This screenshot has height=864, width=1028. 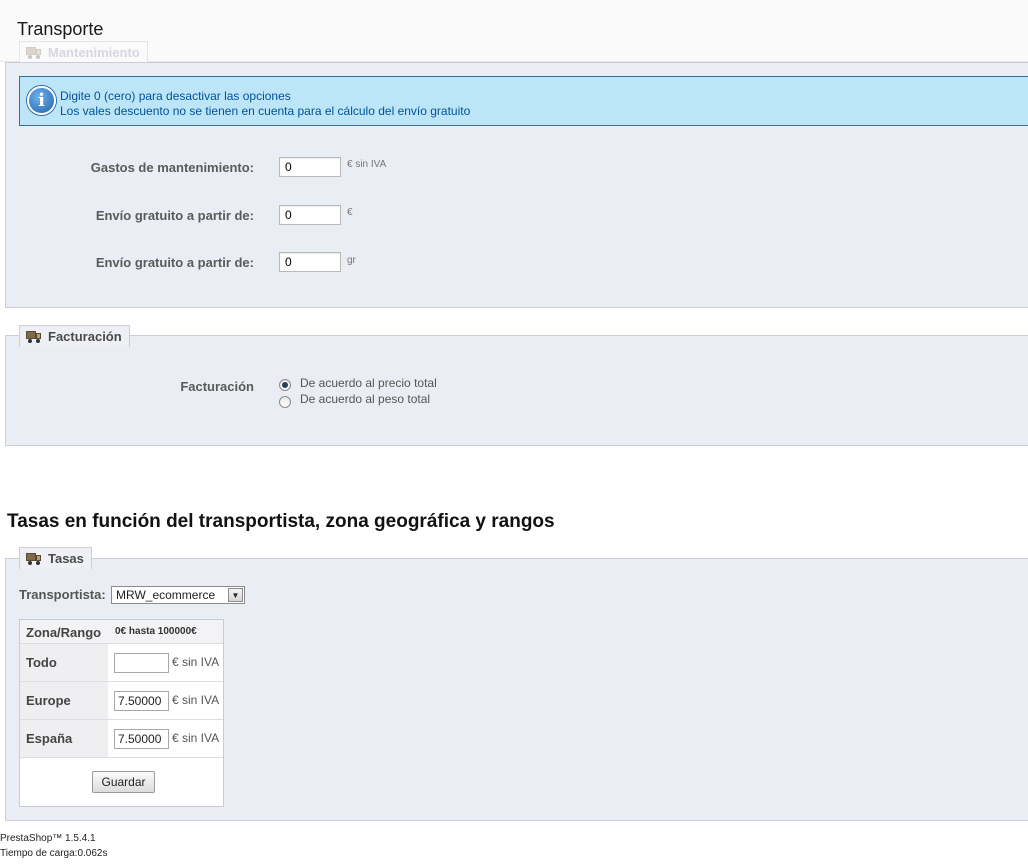 I want to click on rates-legend-label: Tasas, so click(x=66, y=558).